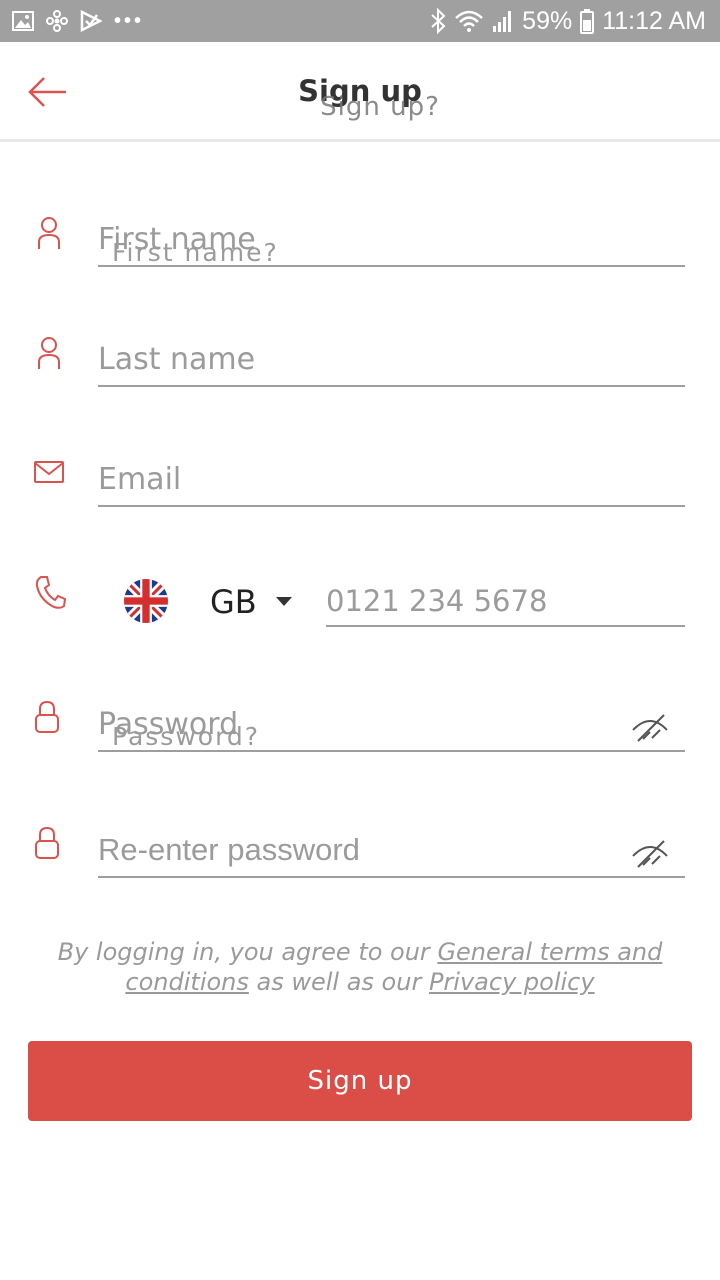 This screenshot has width=720, height=1280. Describe the element at coordinates (502, 21) in the screenshot. I see `signal-icon` at that location.